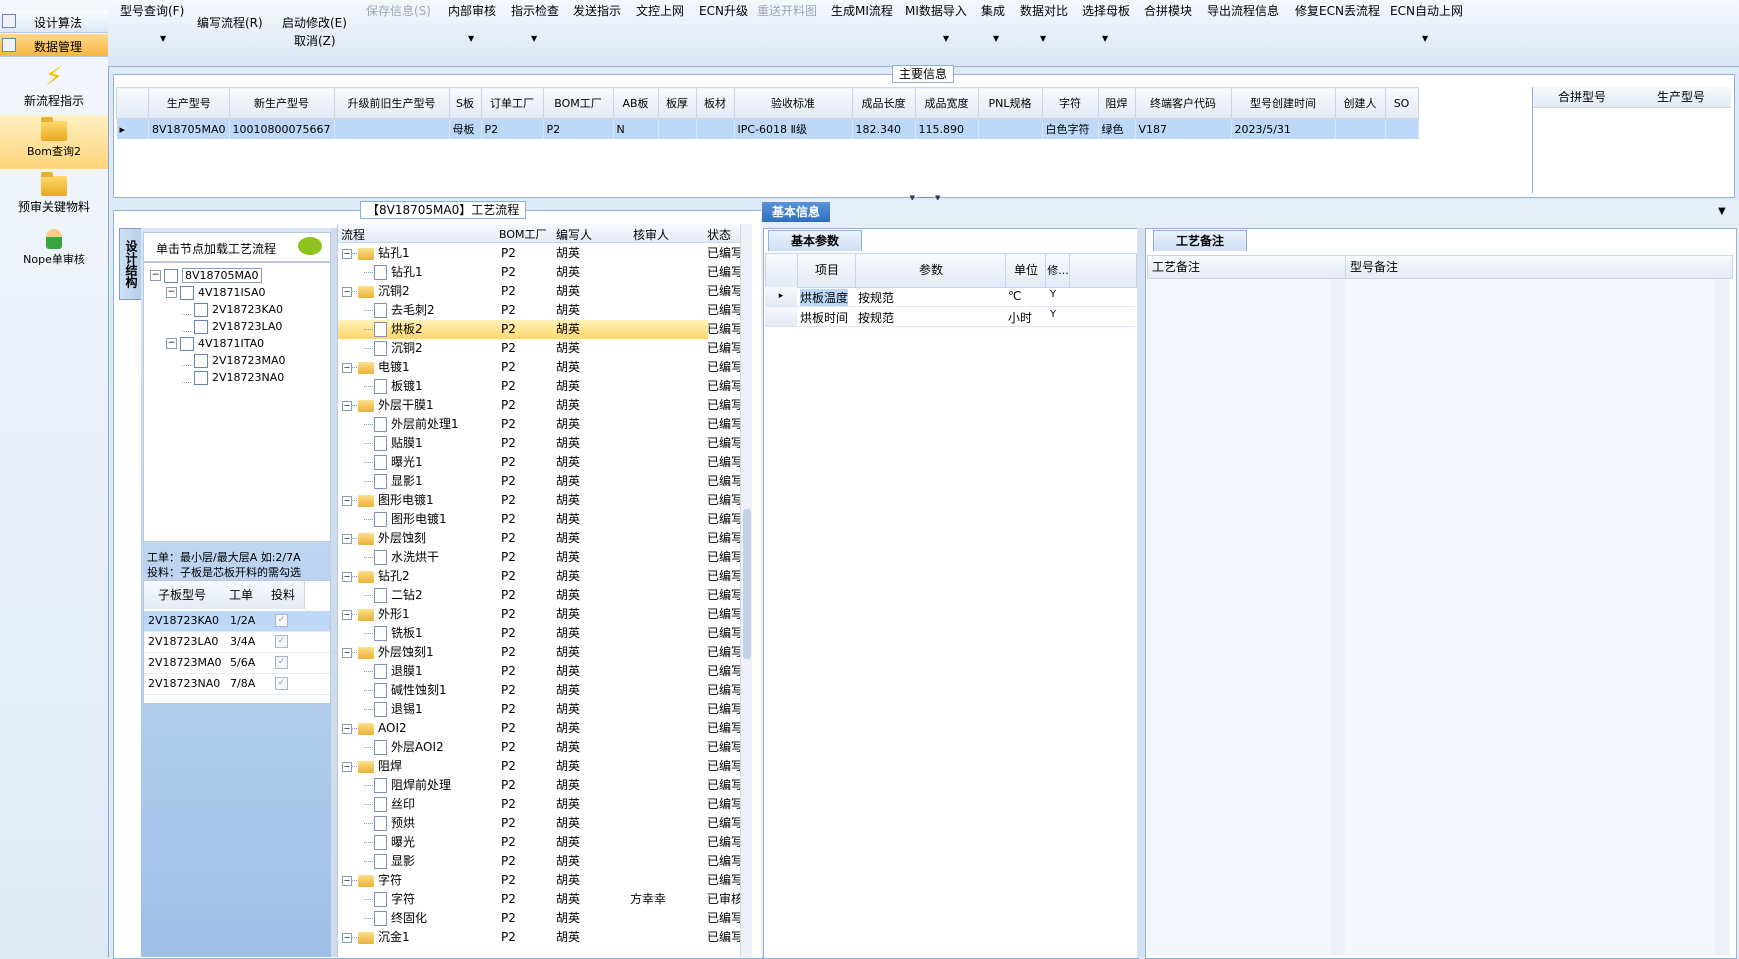 This screenshot has width=1739, height=959. Describe the element at coordinates (472, 22) in the screenshot. I see `internal-audit-button: 内部审核 ▼` at that location.